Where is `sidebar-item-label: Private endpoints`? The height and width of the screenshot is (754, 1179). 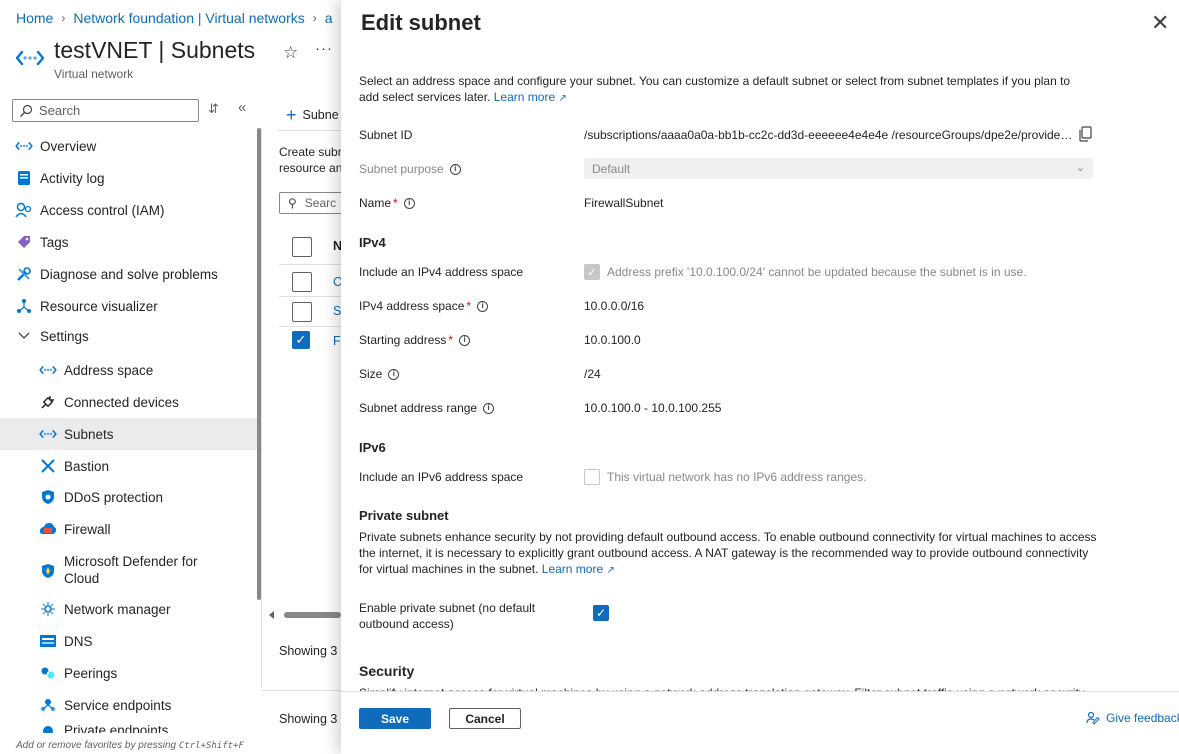
sidebar-item-label: Private endpoints is located at coordinates (116, 728).